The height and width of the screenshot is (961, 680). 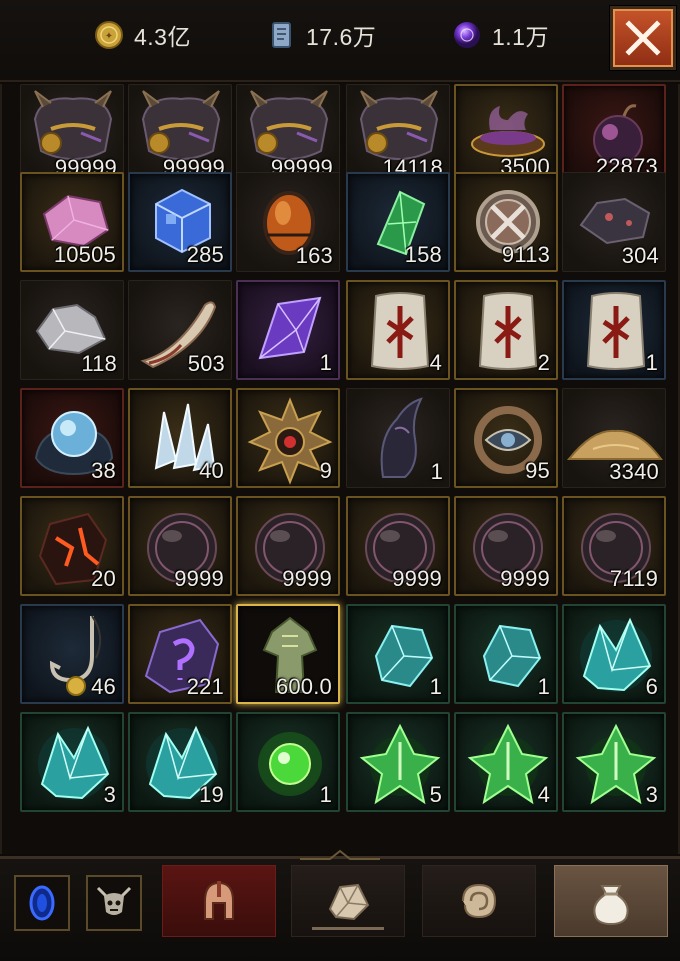 I want to click on inventory-item: 22873, so click(x=614, y=134).